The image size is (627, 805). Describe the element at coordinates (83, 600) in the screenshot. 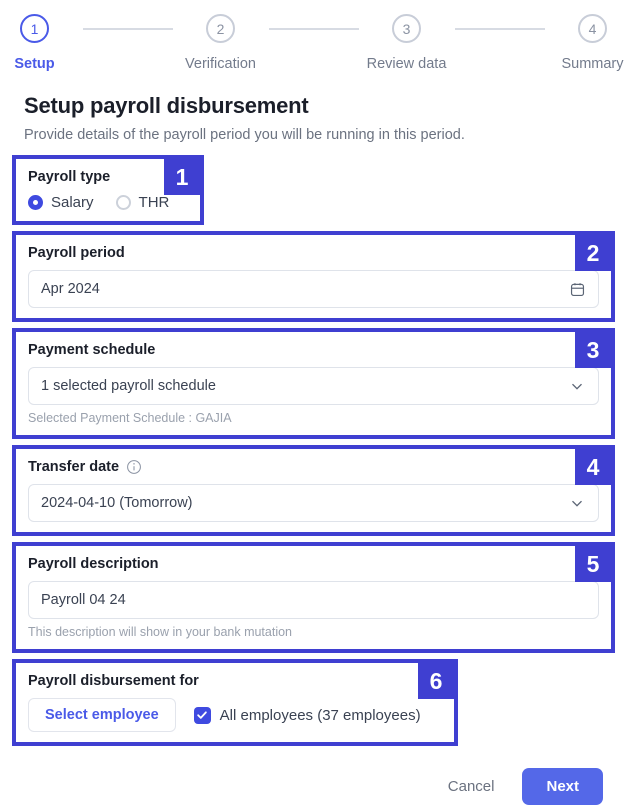

I see `payroll-description-value: Payroll 04 24` at that location.